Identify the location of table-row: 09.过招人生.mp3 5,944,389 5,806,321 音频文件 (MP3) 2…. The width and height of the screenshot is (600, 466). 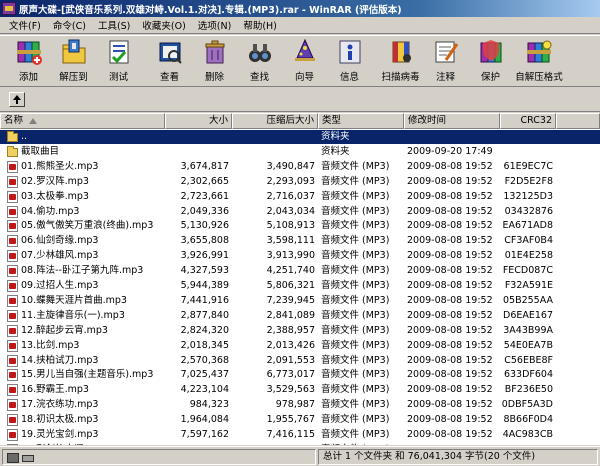
(300, 286).